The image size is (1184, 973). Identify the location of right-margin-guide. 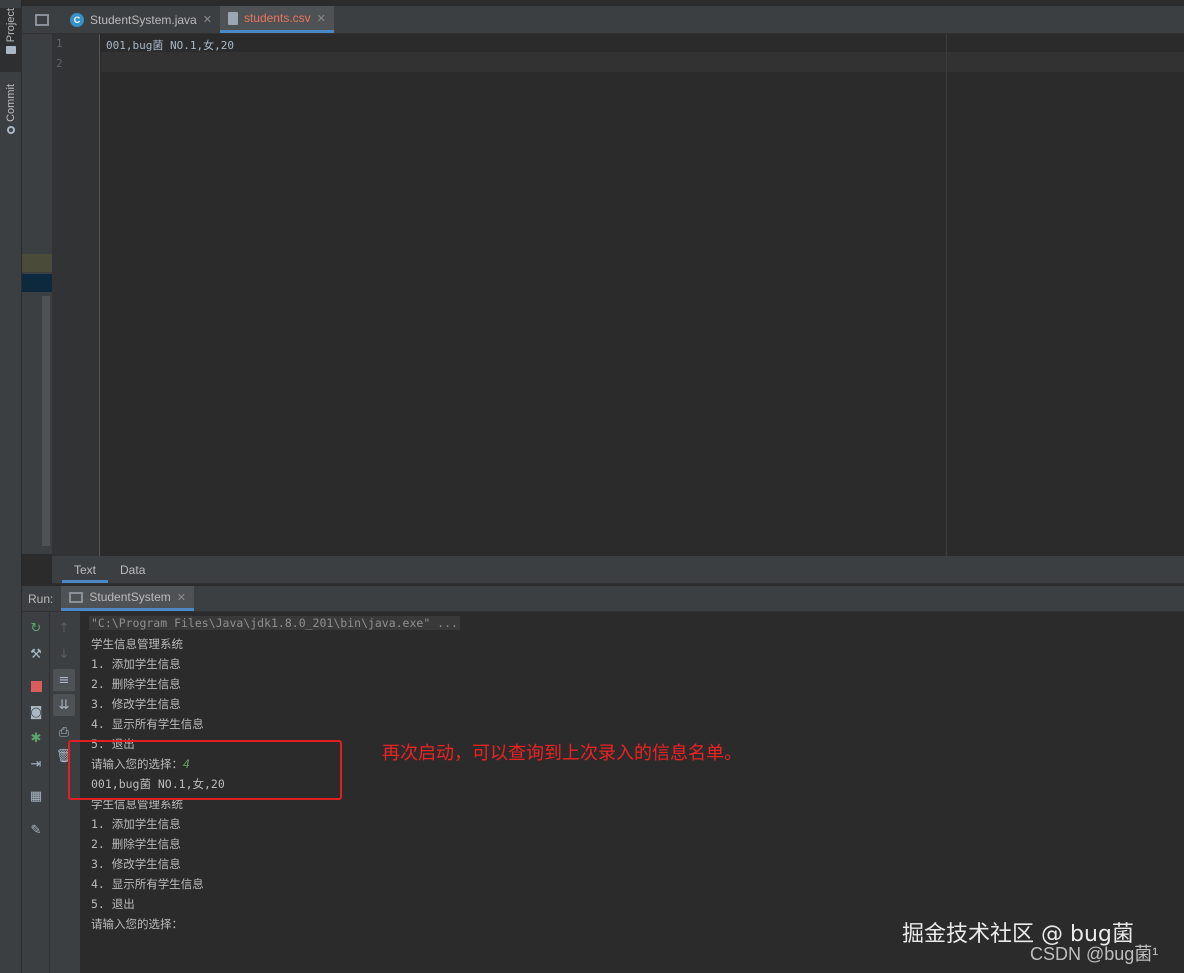
(946, 295).